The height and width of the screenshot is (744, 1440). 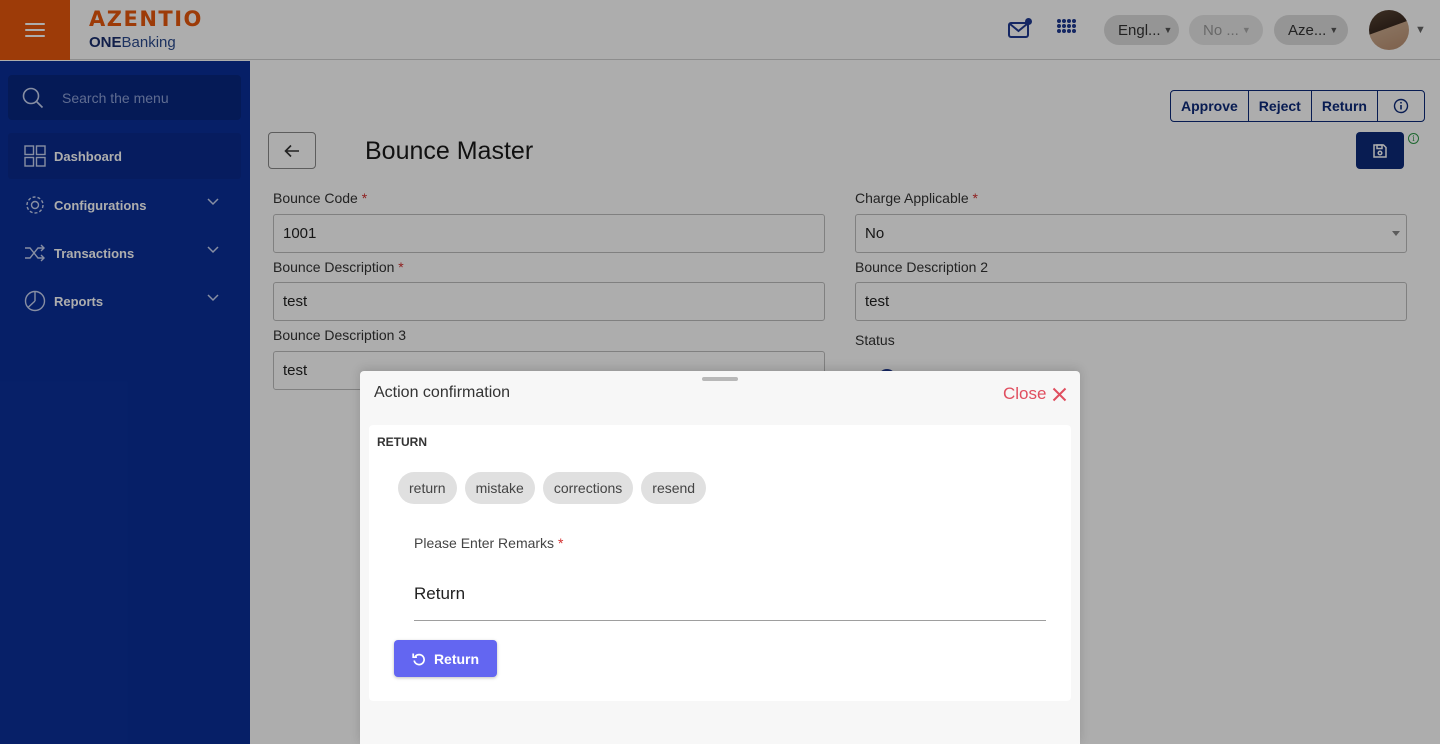 What do you see at coordinates (456, 658) in the screenshot?
I see `return-submit-label: Return` at bounding box center [456, 658].